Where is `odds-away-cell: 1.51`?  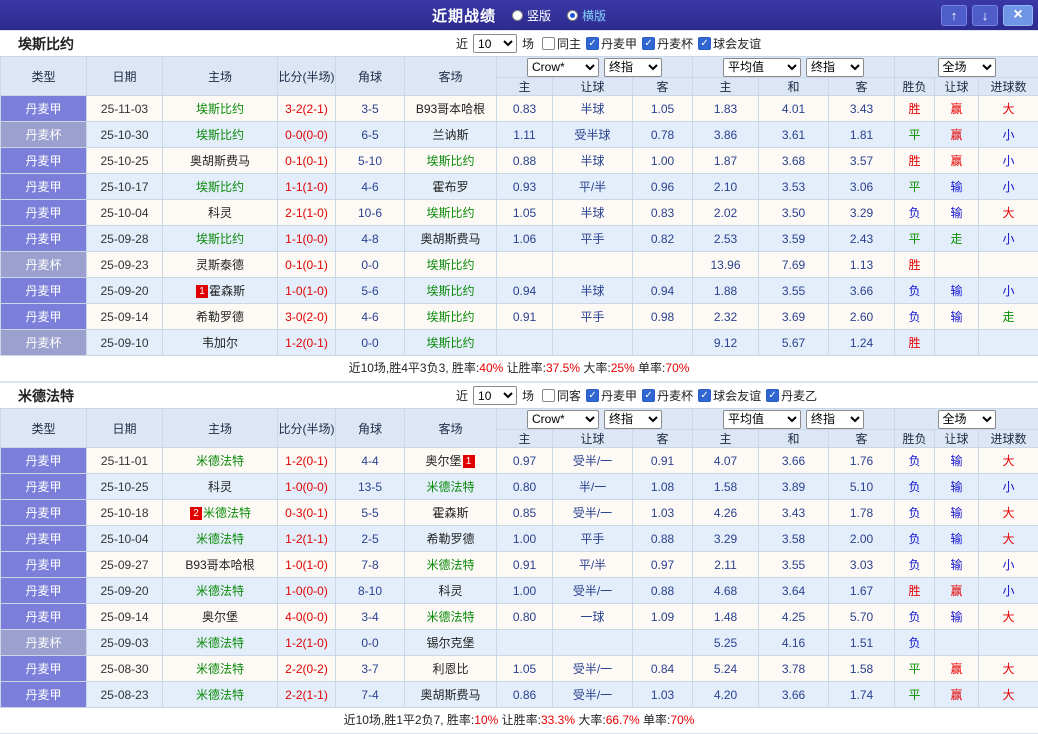
odds-away-cell: 1.51 is located at coordinates (862, 643).